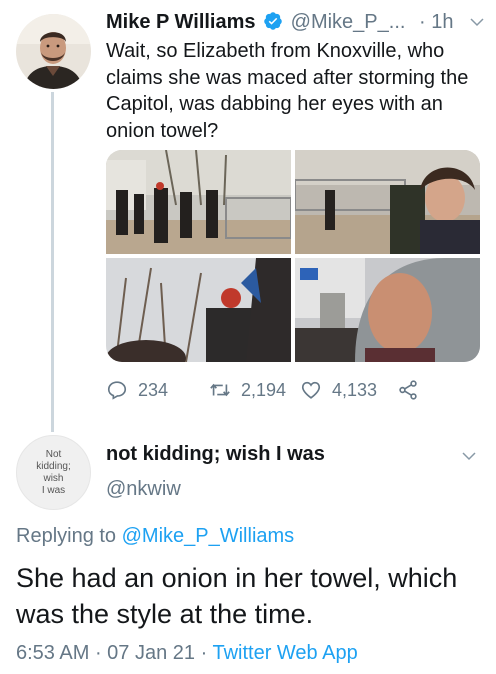 The height and width of the screenshot is (674, 496). I want to click on share-action, so click(408, 390).